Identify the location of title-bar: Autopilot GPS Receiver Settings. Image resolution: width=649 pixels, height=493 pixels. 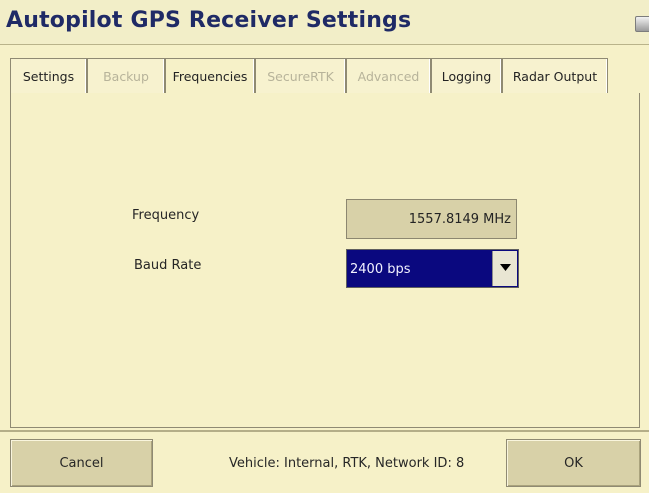
(324, 22).